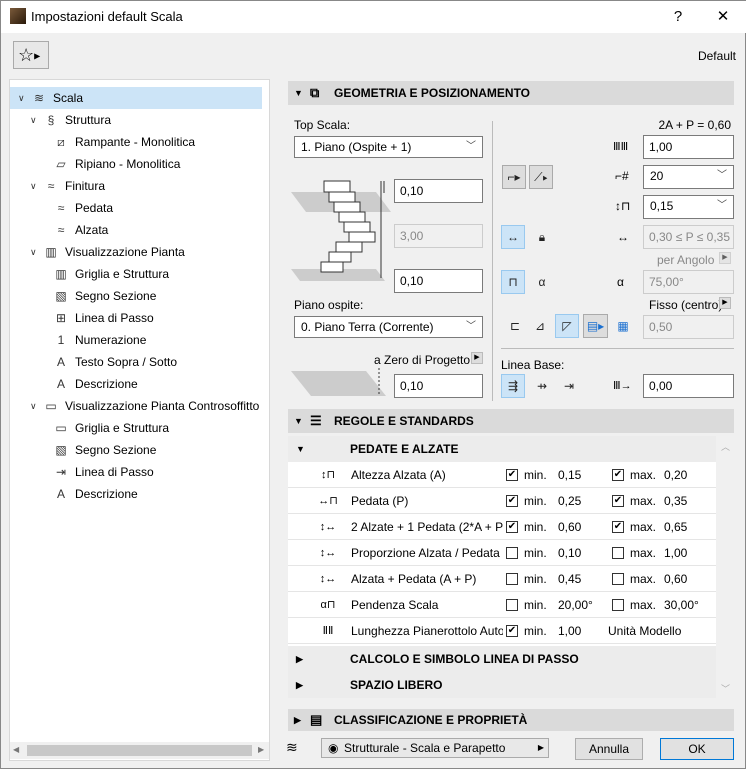 The height and width of the screenshot is (769, 746). I want to click on width-input: 1,00, so click(688, 147).